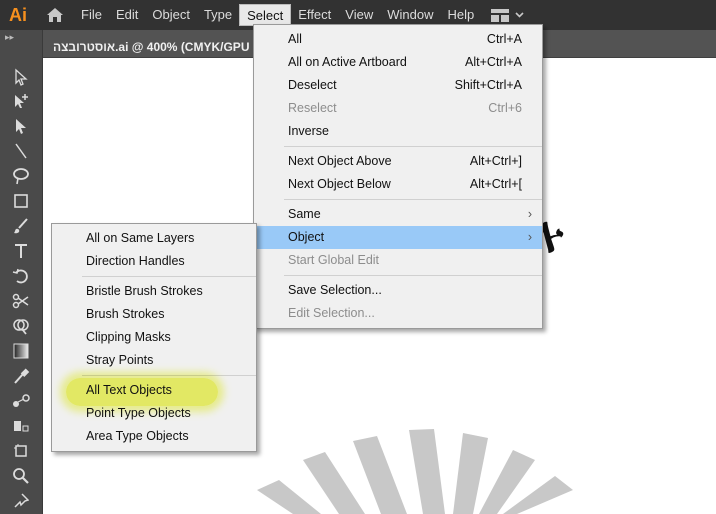 The image size is (716, 514). What do you see at coordinates (21, 326) in the screenshot?
I see `shape-builder-icon` at bounding box center [21, 326].